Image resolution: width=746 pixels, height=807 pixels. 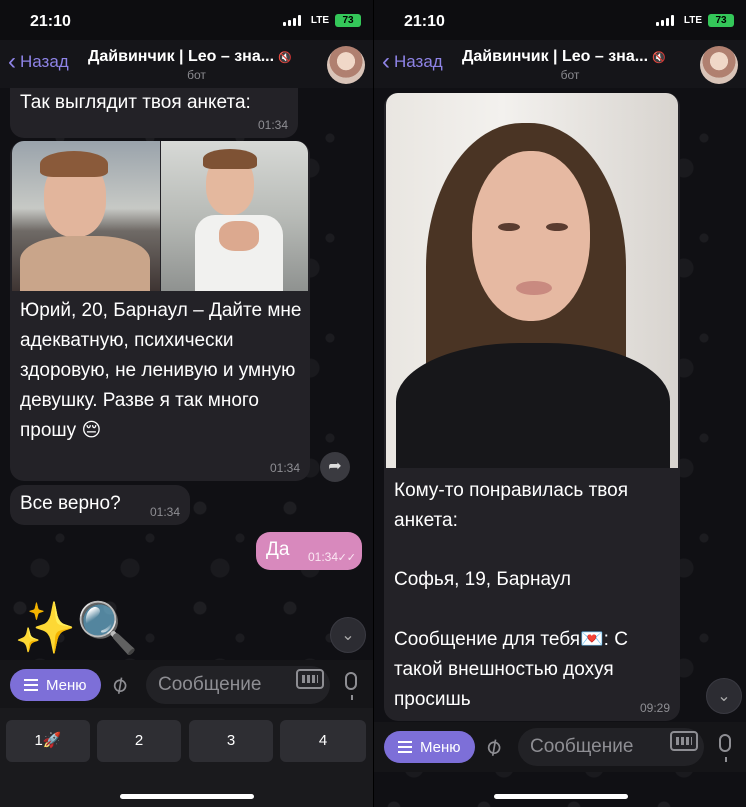 I want to click on message-time: 09:29, so click(x=654, y=708).